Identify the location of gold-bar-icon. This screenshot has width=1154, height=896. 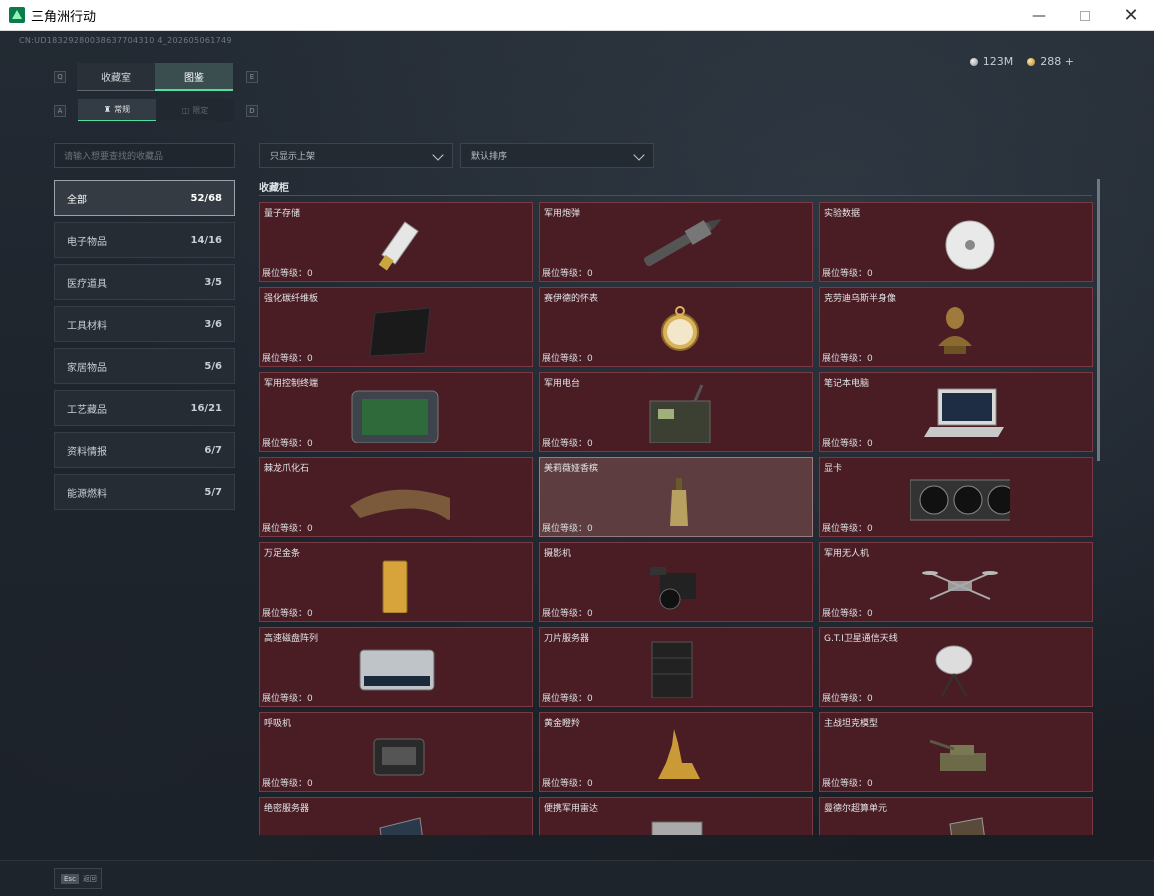
(395, 586).